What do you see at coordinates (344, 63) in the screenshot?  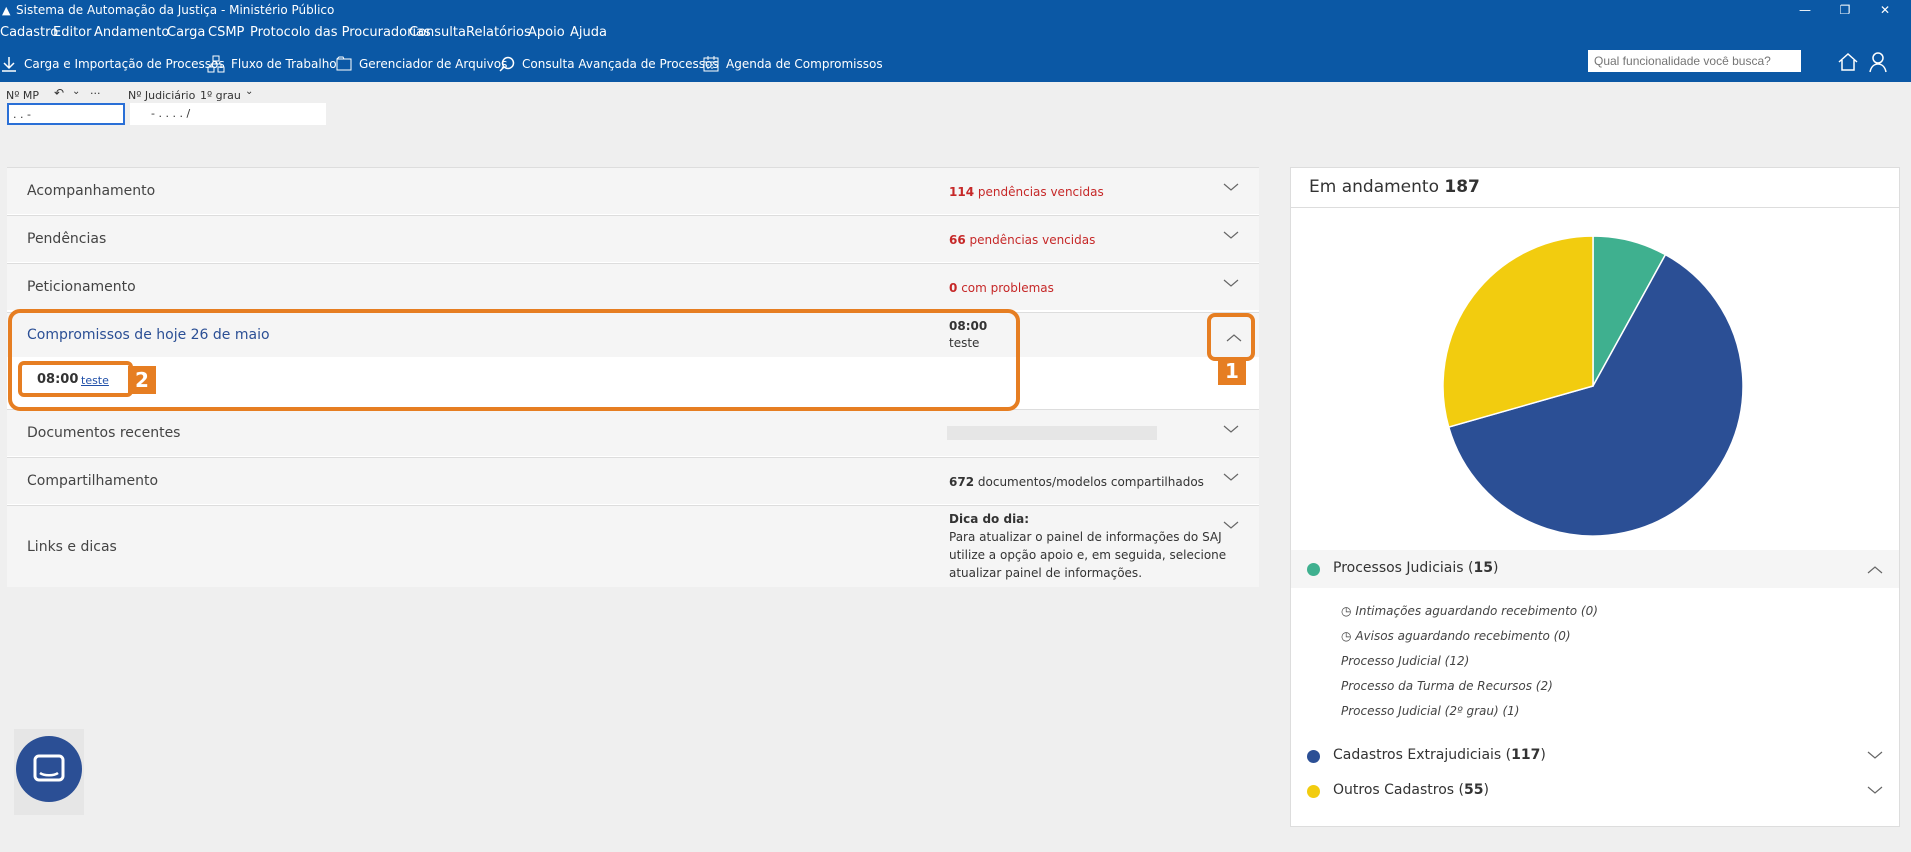 I see `file-manager-icon` at bounding box center [344, 63].